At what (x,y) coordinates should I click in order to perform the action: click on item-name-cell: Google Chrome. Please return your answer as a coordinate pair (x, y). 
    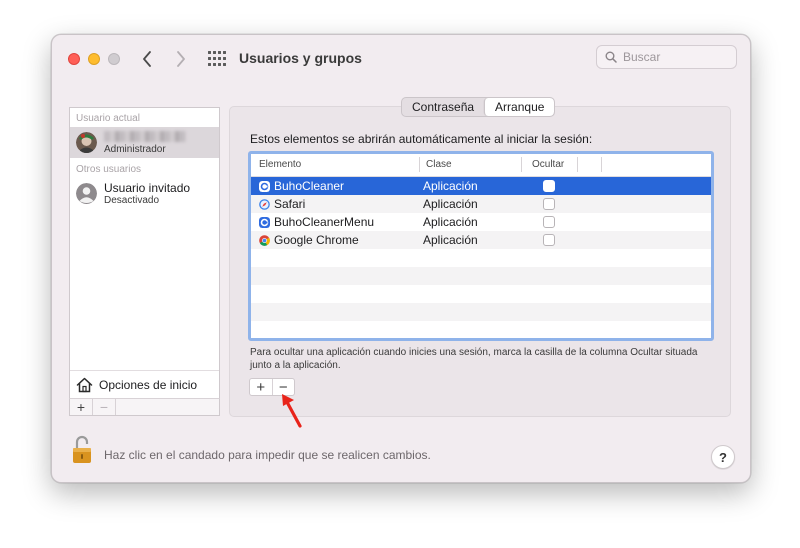
    Looking at the image, I should click on (309, 240).